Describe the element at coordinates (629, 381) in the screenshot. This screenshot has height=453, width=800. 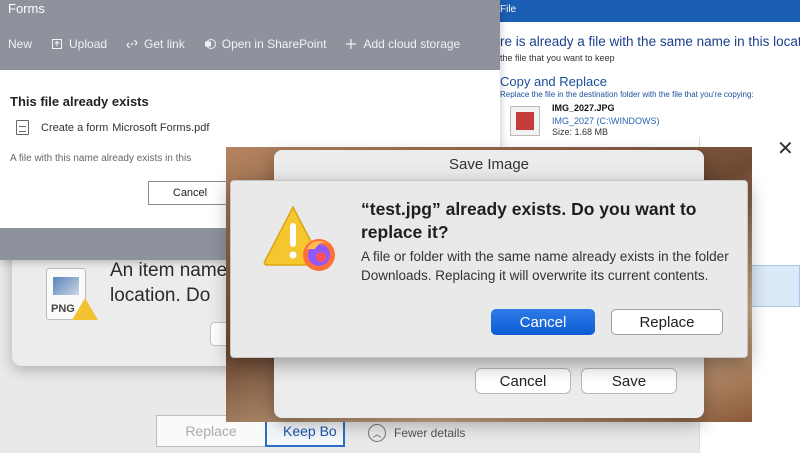
I see `save-image-save-button: Save` at that location.